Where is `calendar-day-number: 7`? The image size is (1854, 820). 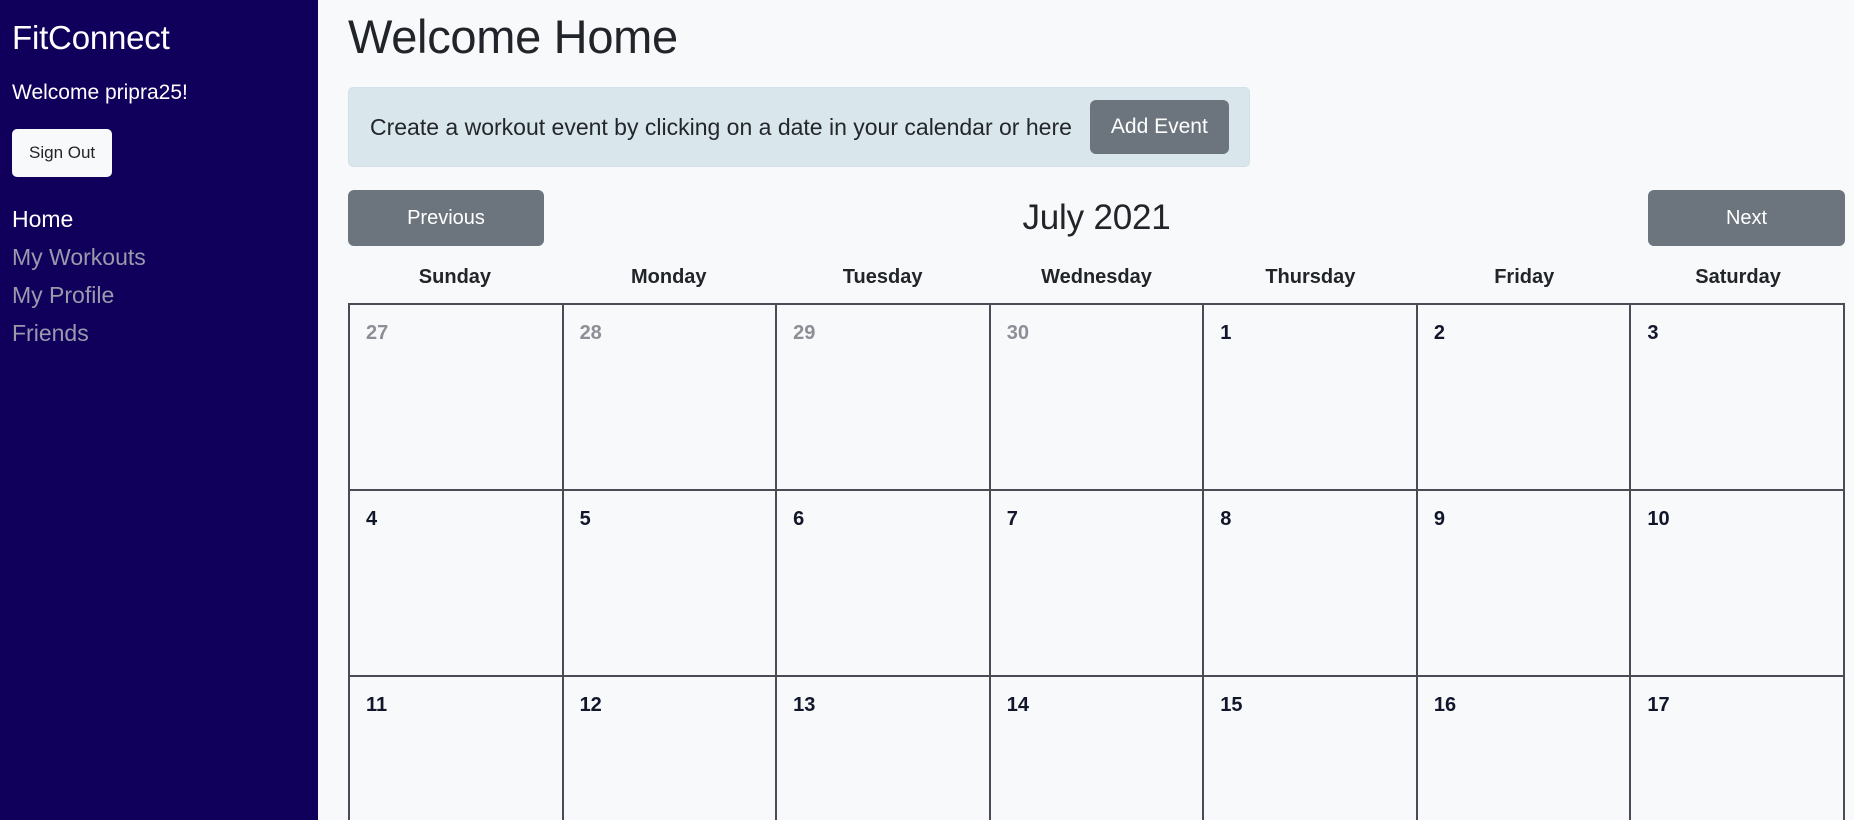
calendar-day-number: 7 is located at coordinates (1012, 519).